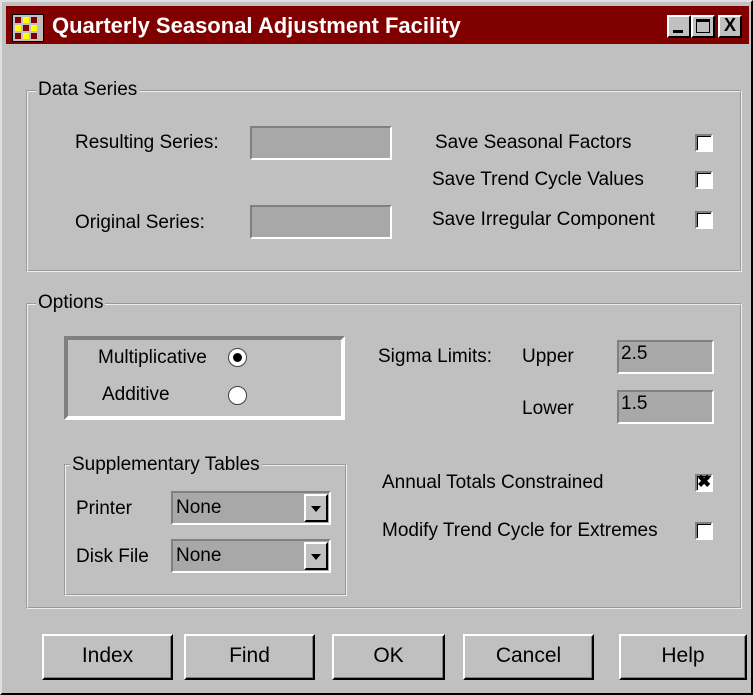 Image resolution: width=753 pixels, height=695 pixels. What do you see at coordinates (704, 143) in the screenshot?
I see `save-seasonal-factors-checkbox` at bounding box center [704, 143].